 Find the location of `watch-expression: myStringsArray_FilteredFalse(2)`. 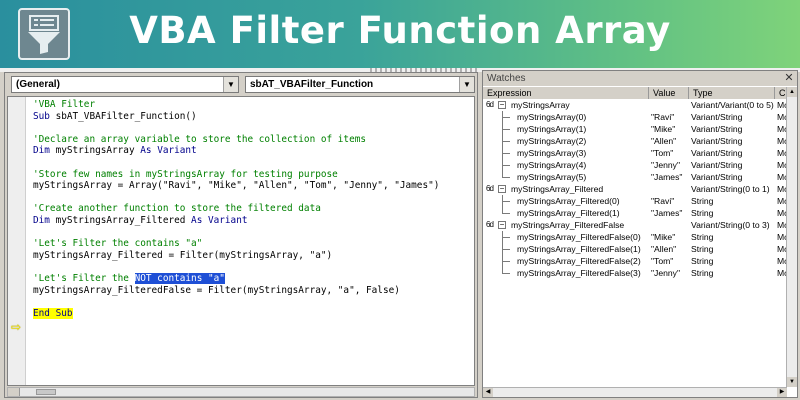

watch-expression: myStringsArray_FilteredFalse(2) is located at coordinates (579, 261).